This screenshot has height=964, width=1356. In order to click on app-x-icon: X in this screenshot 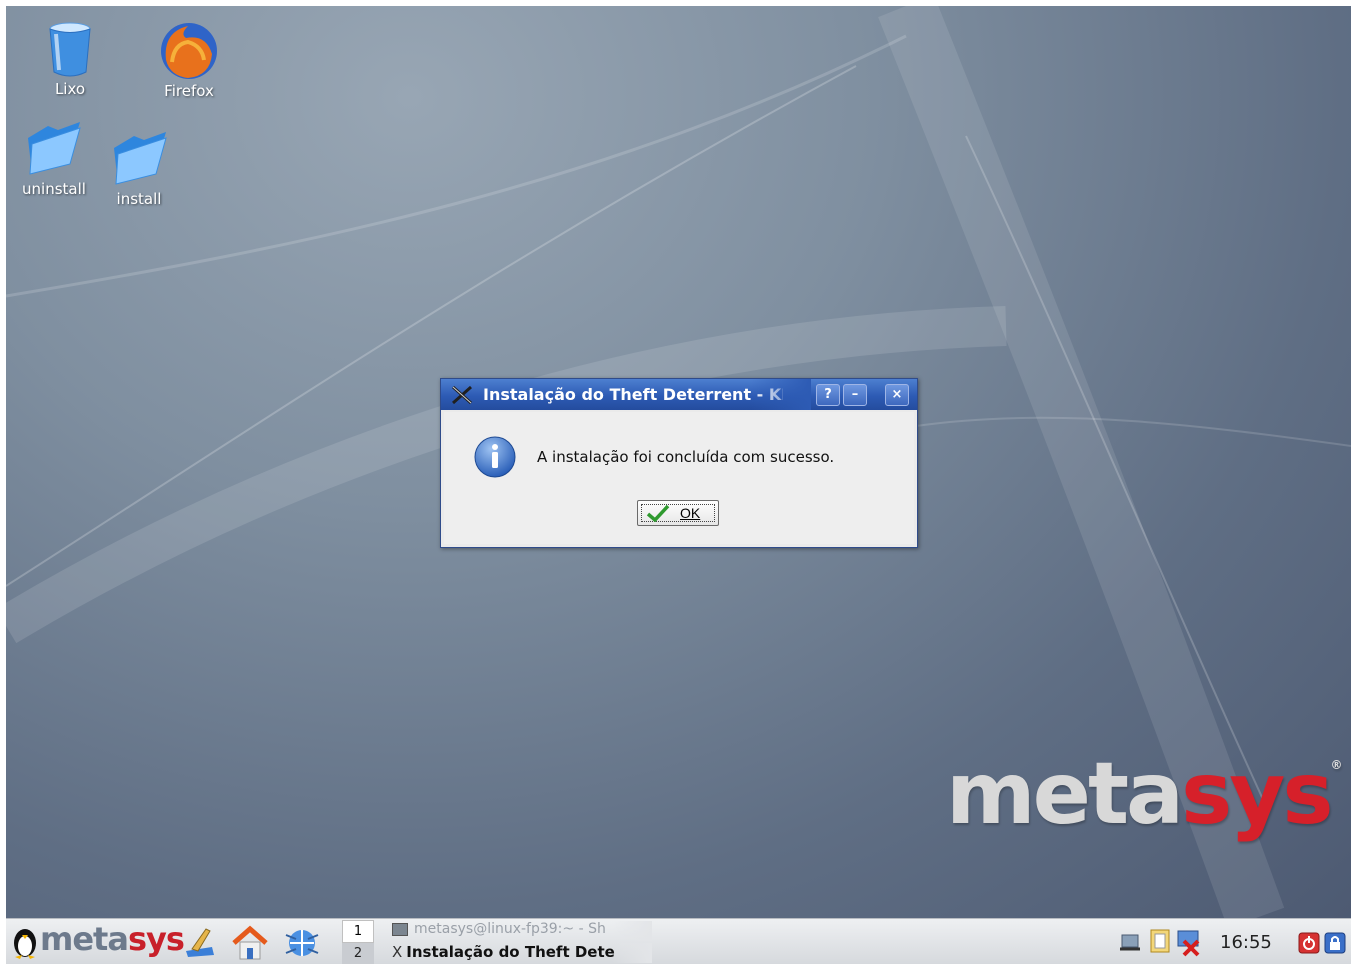, I will do `click(397, 952)`.